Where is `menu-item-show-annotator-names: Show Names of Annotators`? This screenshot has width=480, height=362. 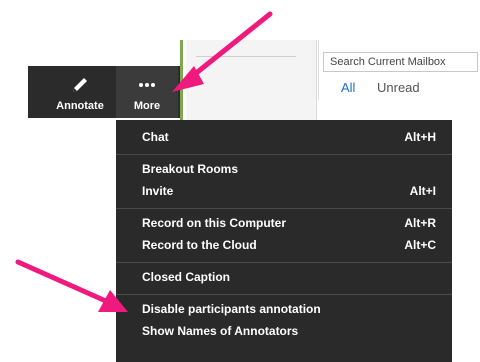
menu-item-show-annotator-names: Show Names of Annotators is located at coordinates (284, 331).